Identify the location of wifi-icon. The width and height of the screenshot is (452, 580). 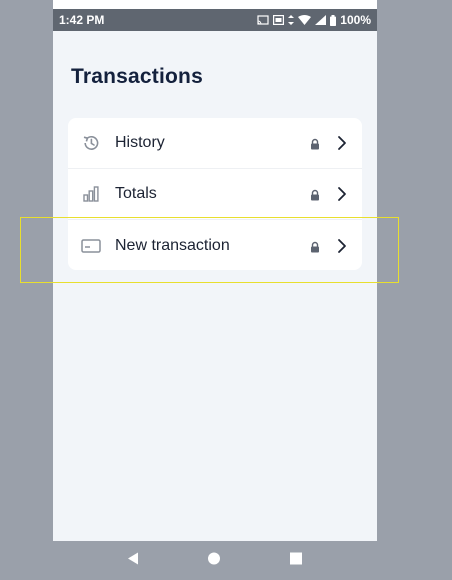
(305, 20).